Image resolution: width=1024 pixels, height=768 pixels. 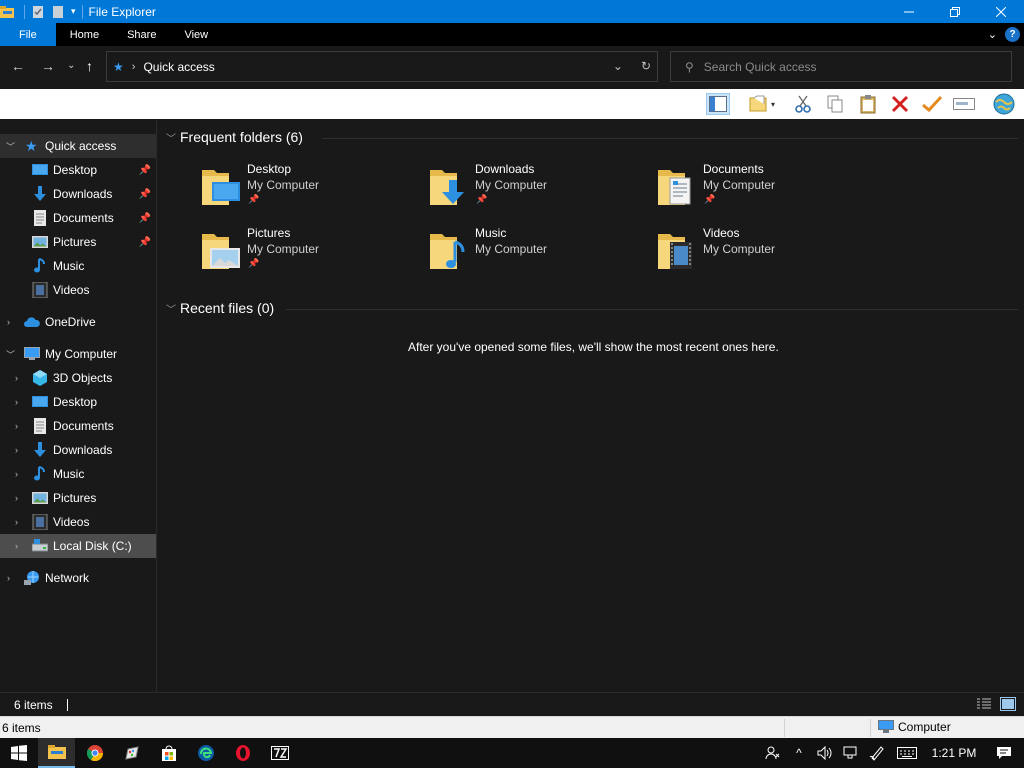 What do you see at coordinates (78, 194) in the screenshot?
I see `nav-qa-downloads: Downloads 📌` at bounding box center [78, 194].